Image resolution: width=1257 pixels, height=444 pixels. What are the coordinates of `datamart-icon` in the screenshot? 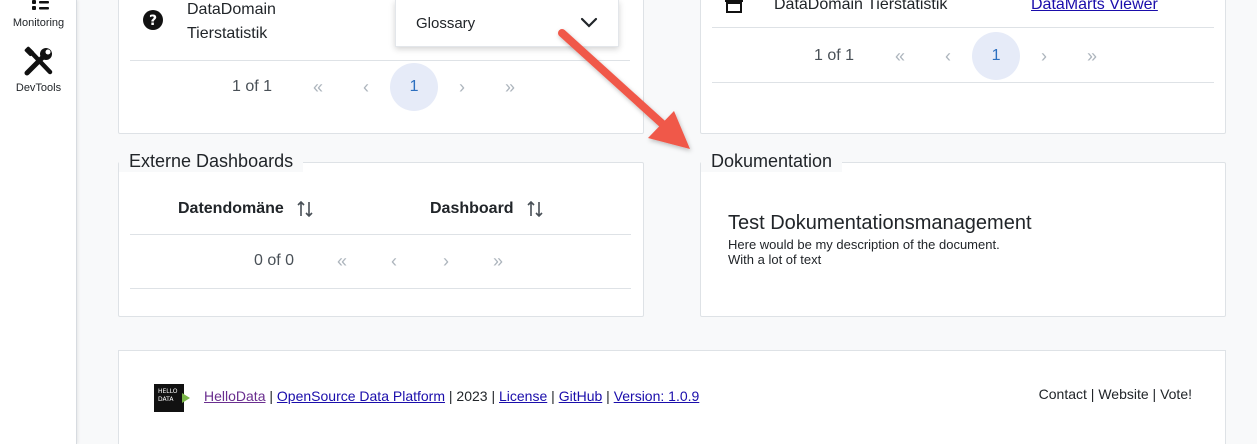 It's located at (734, 6).